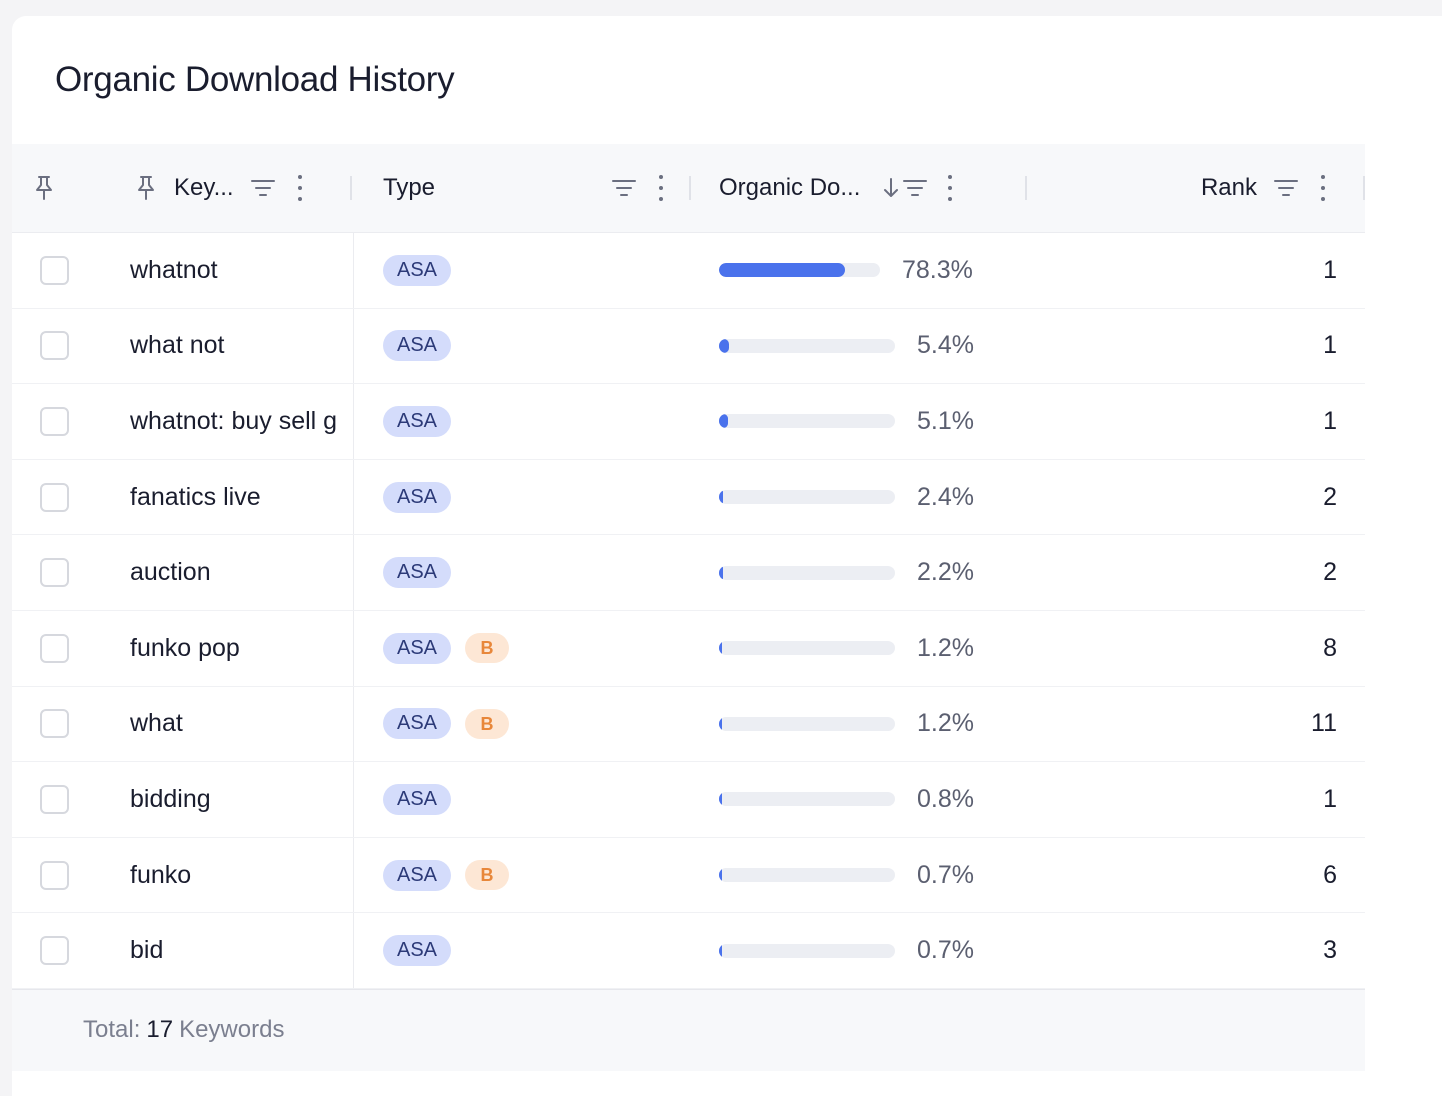 Image resolution: width=1442 pixels, height=1096 pixels. I want to click on table-row: whatnot: buy sell g ASA 5.1% 1, so click(688, 422).